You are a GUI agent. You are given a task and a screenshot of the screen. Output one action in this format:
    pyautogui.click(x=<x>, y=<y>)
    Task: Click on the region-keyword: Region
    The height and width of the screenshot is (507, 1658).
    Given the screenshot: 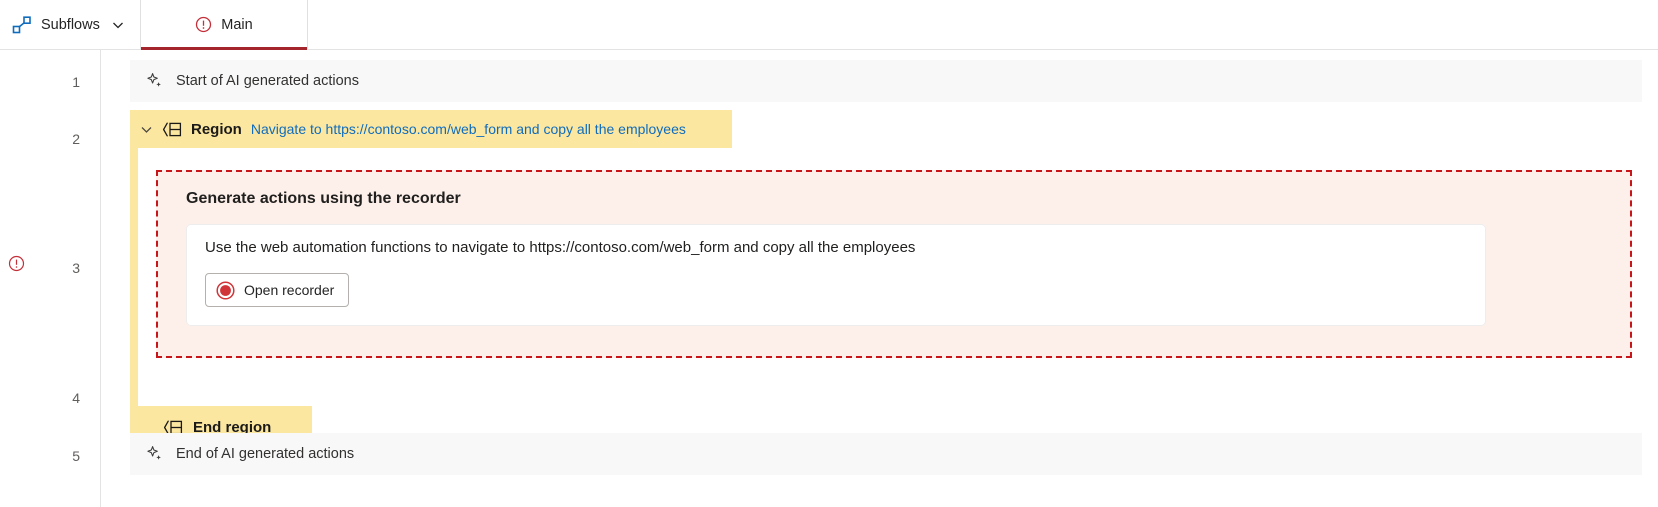 What is the action you would take?
    pyautogui.click(x=216, y=129)
    